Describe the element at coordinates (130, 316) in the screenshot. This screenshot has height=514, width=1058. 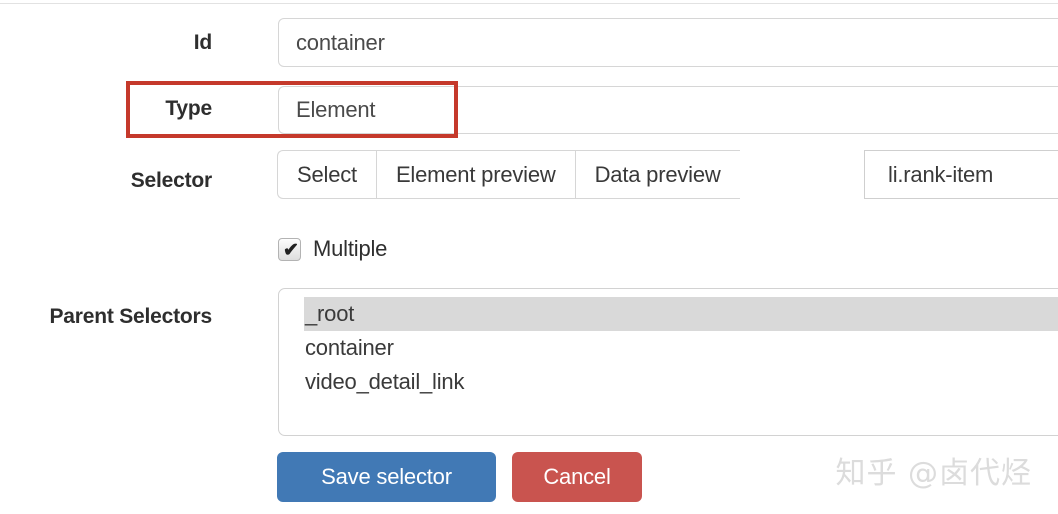
I see `parent-selectors-label: Parent Selectors` at that location.